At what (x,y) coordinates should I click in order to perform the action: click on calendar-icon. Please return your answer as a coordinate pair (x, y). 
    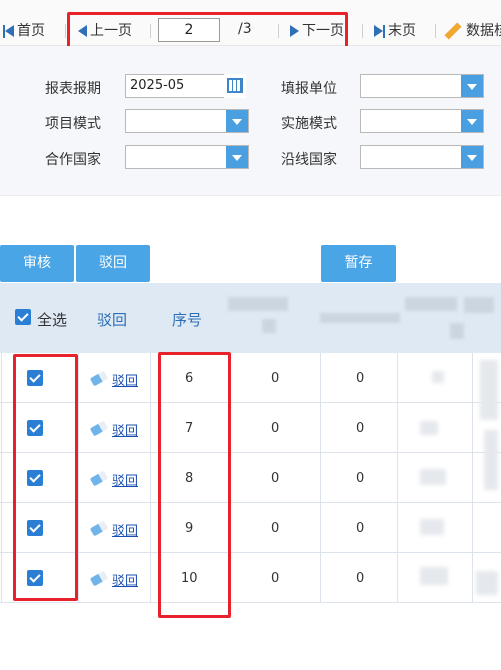
    Looking at the image, I should click on (235, 85).